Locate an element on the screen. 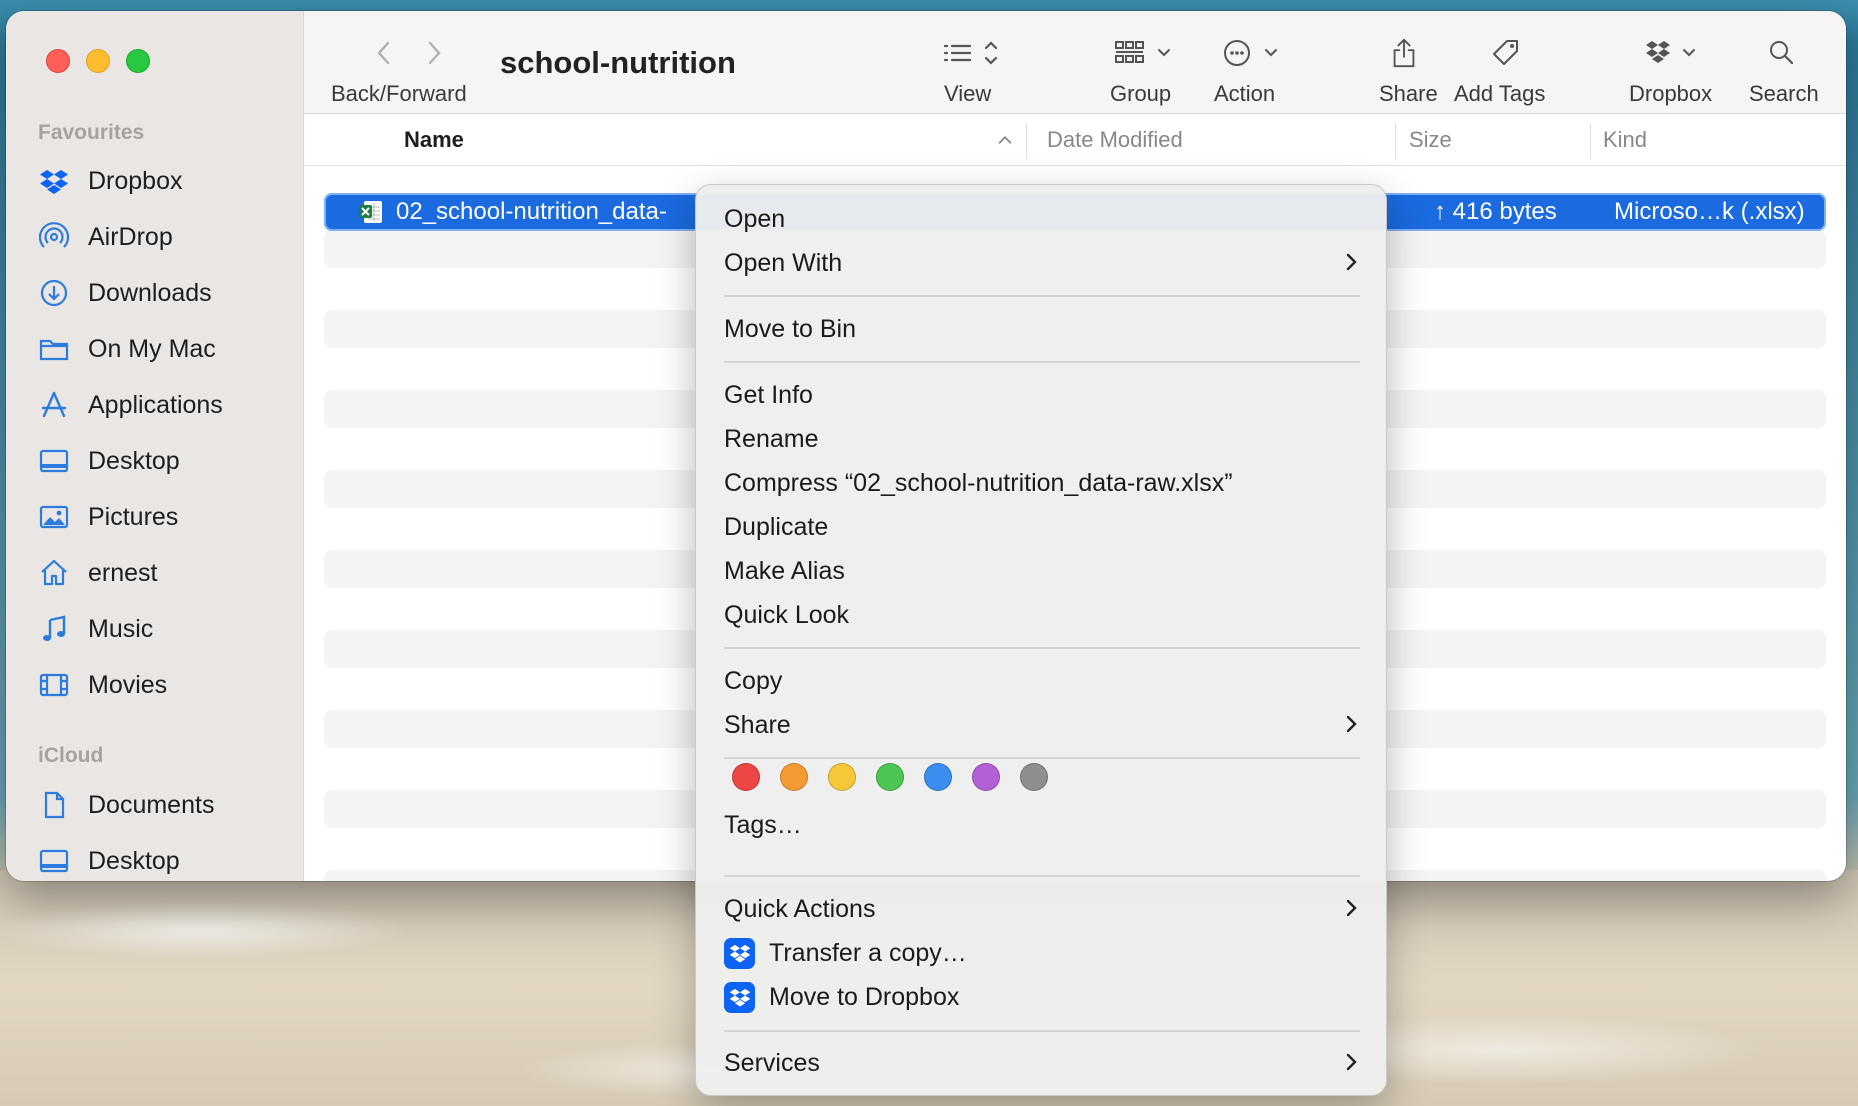  chevron-right-icon is located at coordinates (1352, 911).